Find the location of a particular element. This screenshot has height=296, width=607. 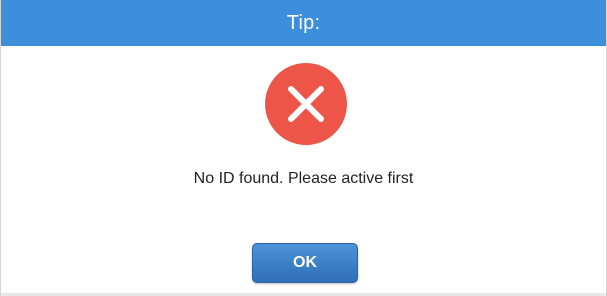

dialog-title: Tip: is located at coordinates (303, 22).